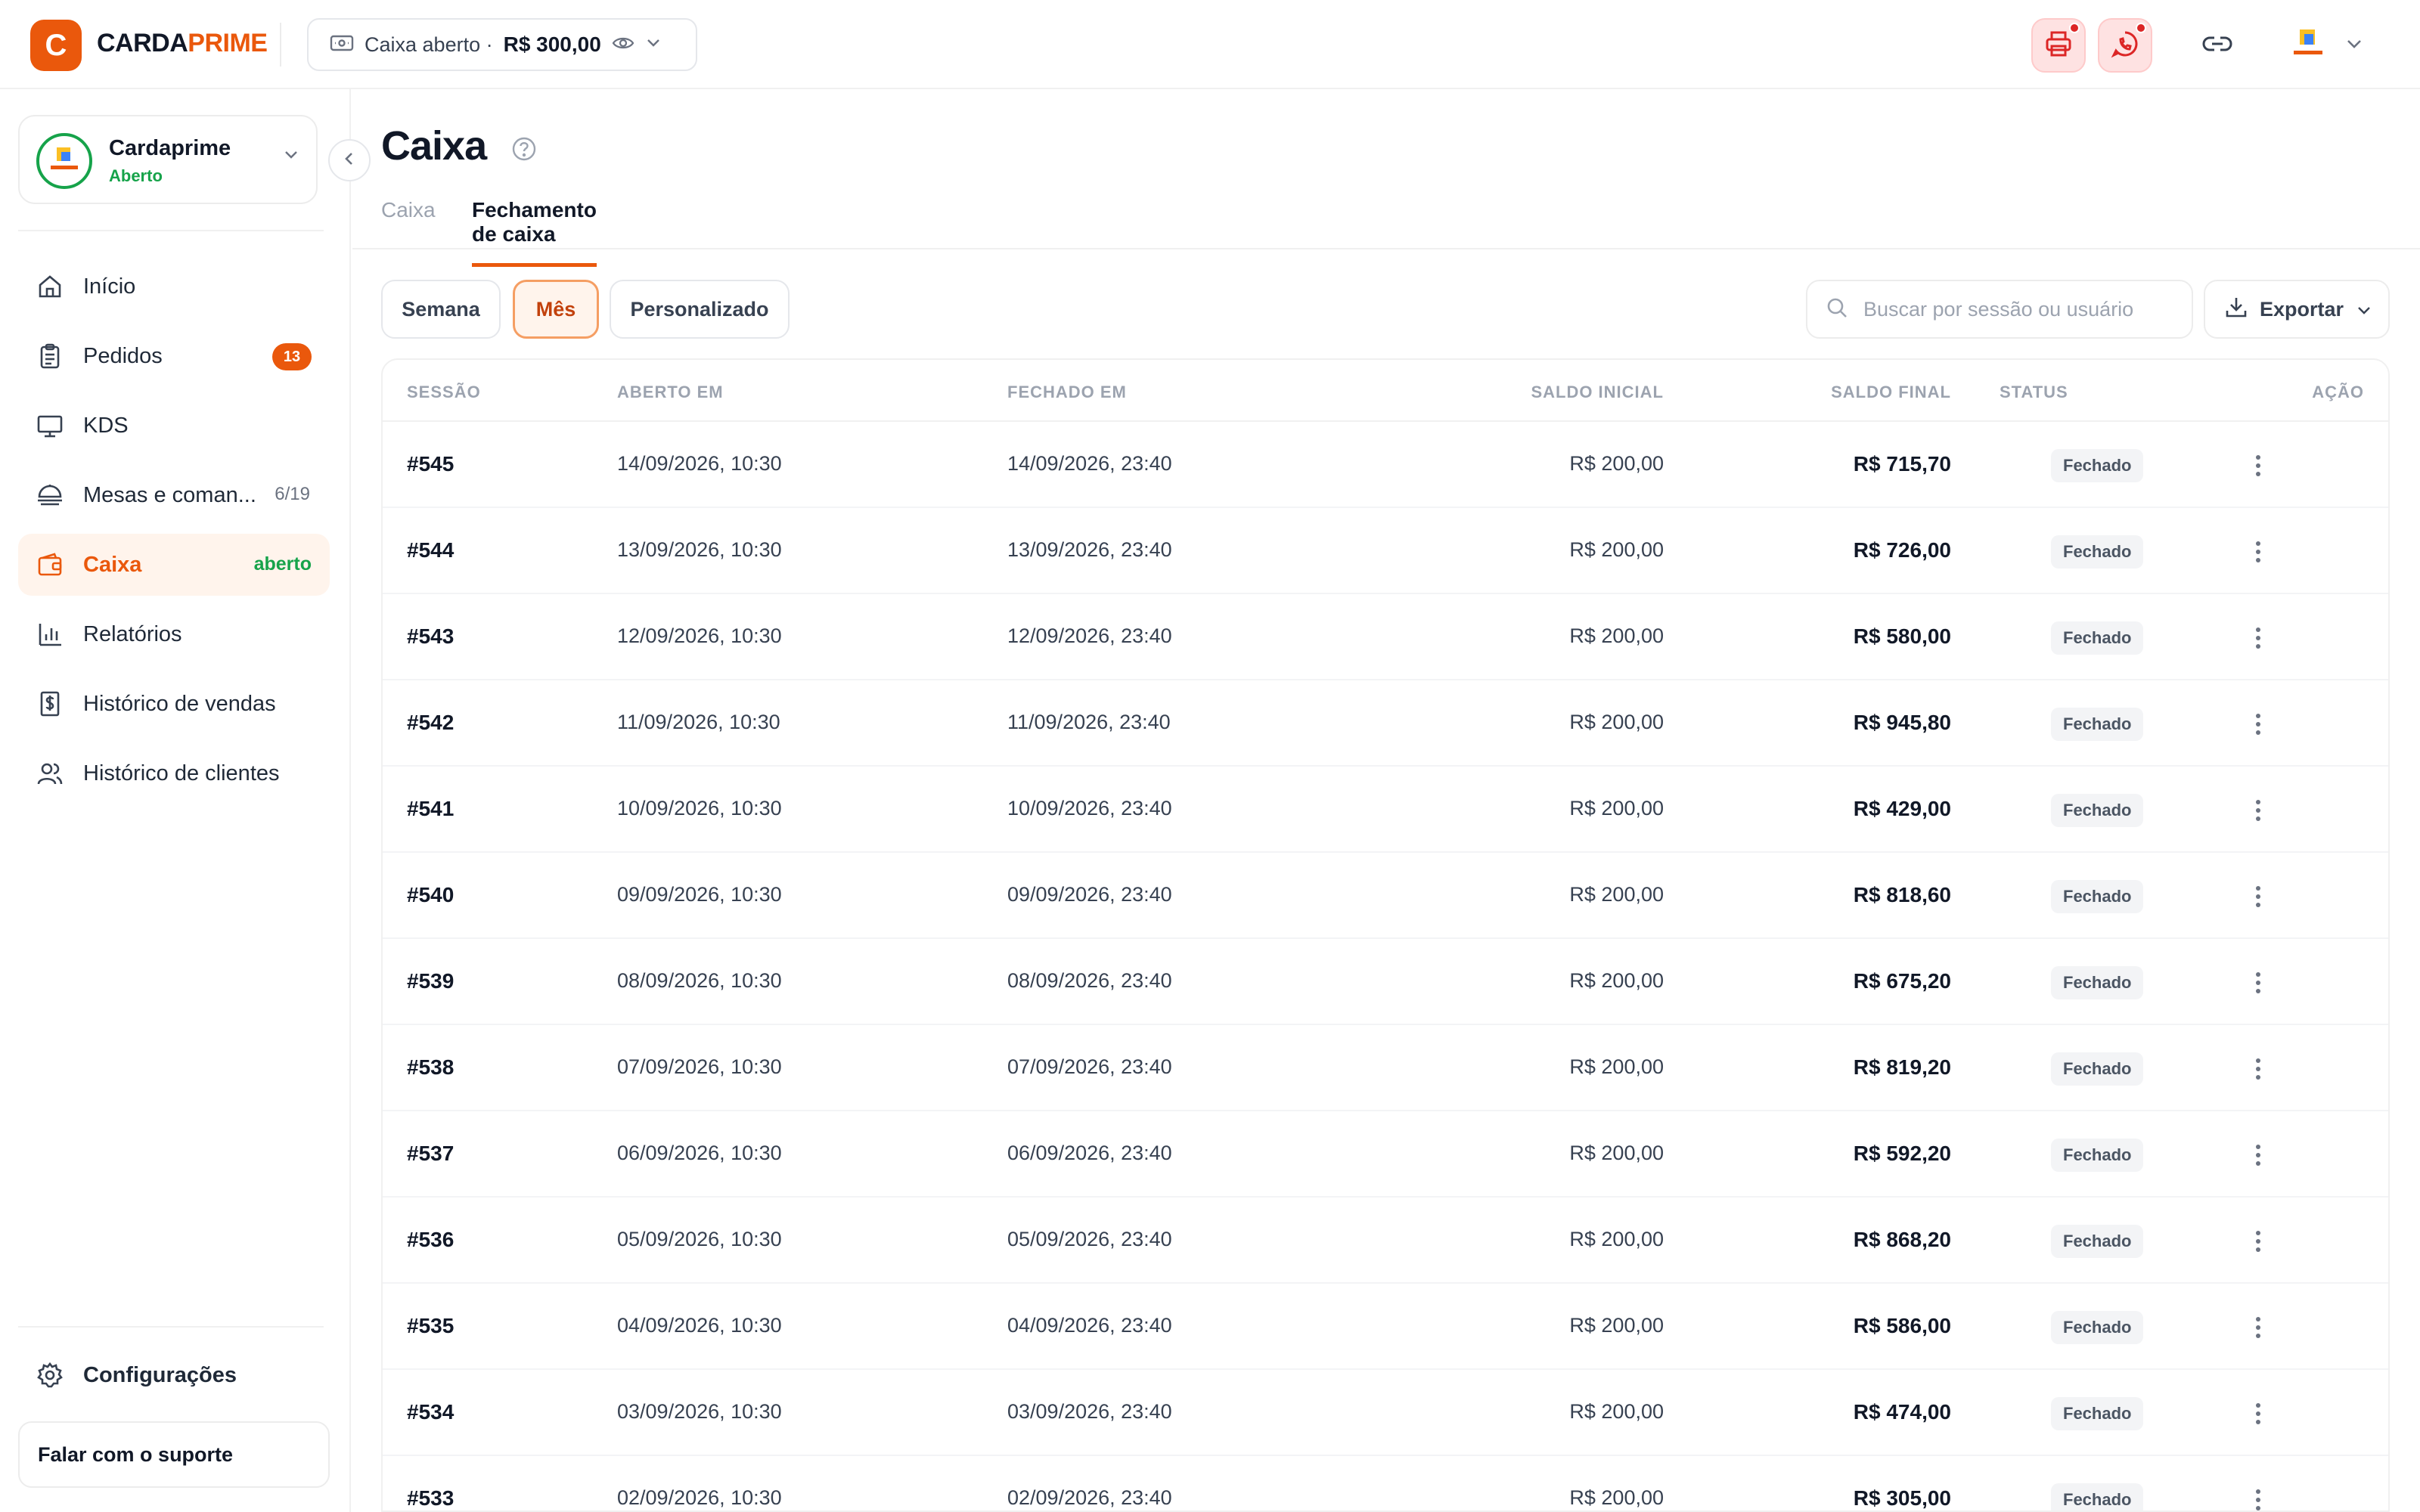 The width and height of the screenshot is (2420, 1512). Describe the element at coordinates (1089, 1497) in the screenshot. I see `closed-at: 02/09/2026, 23:40` at that location.